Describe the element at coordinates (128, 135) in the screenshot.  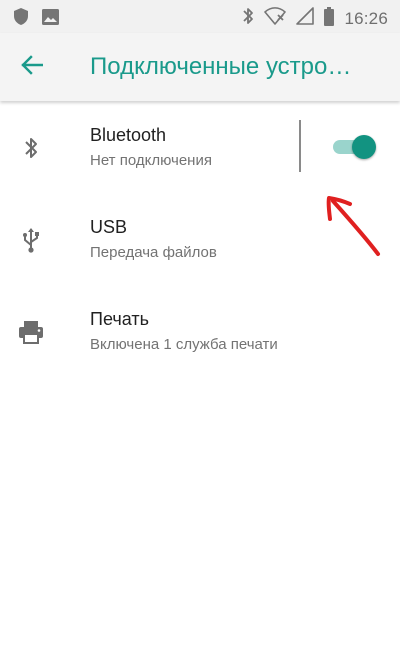
I see `item-title: Bluetooth` at that location.